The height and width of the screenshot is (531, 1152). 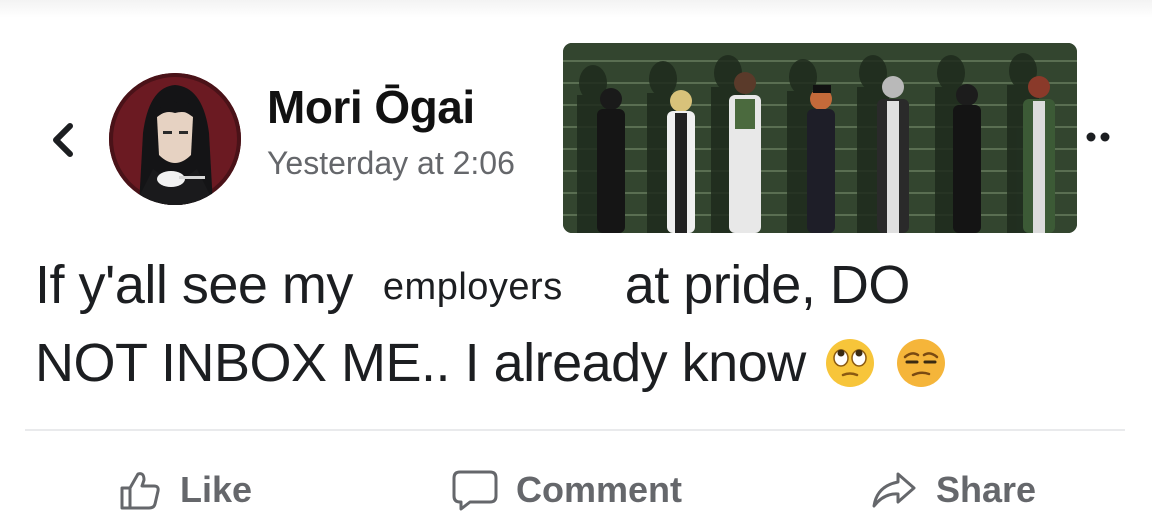 I want to click on share-button: Share, so click(x=953, y=490).